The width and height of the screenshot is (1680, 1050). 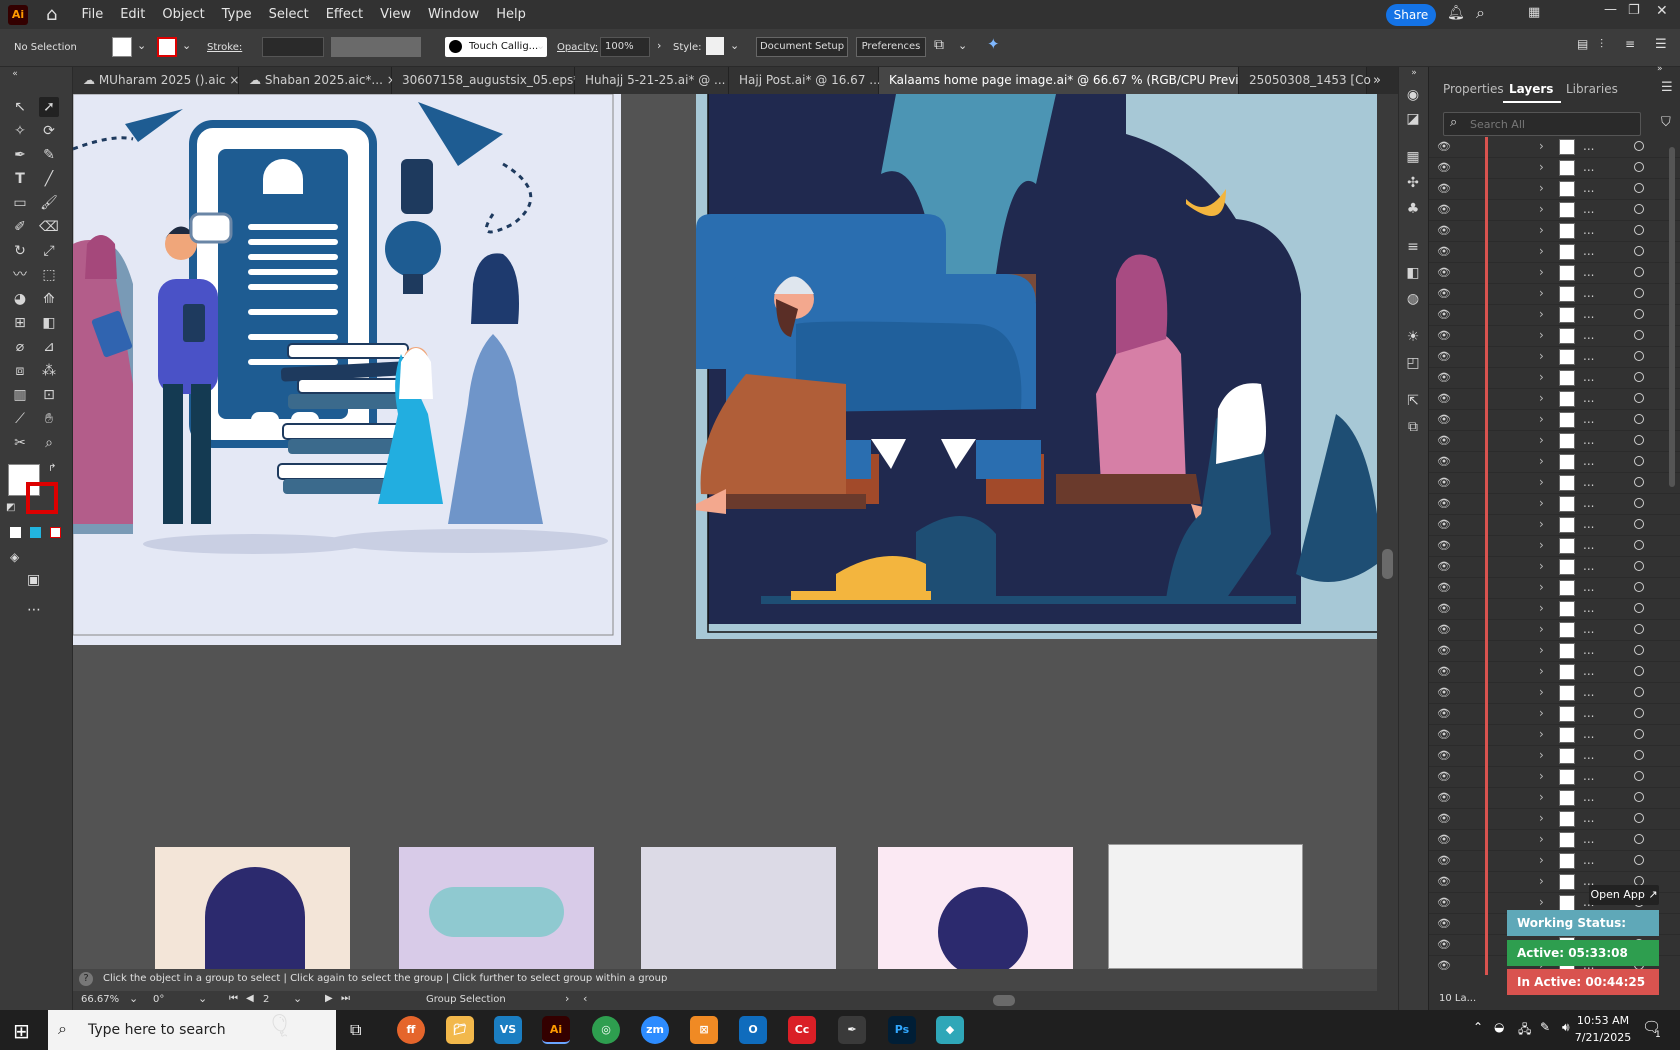 I want to click on selection-tool-icon: ↖, so click(x=20, y=107).